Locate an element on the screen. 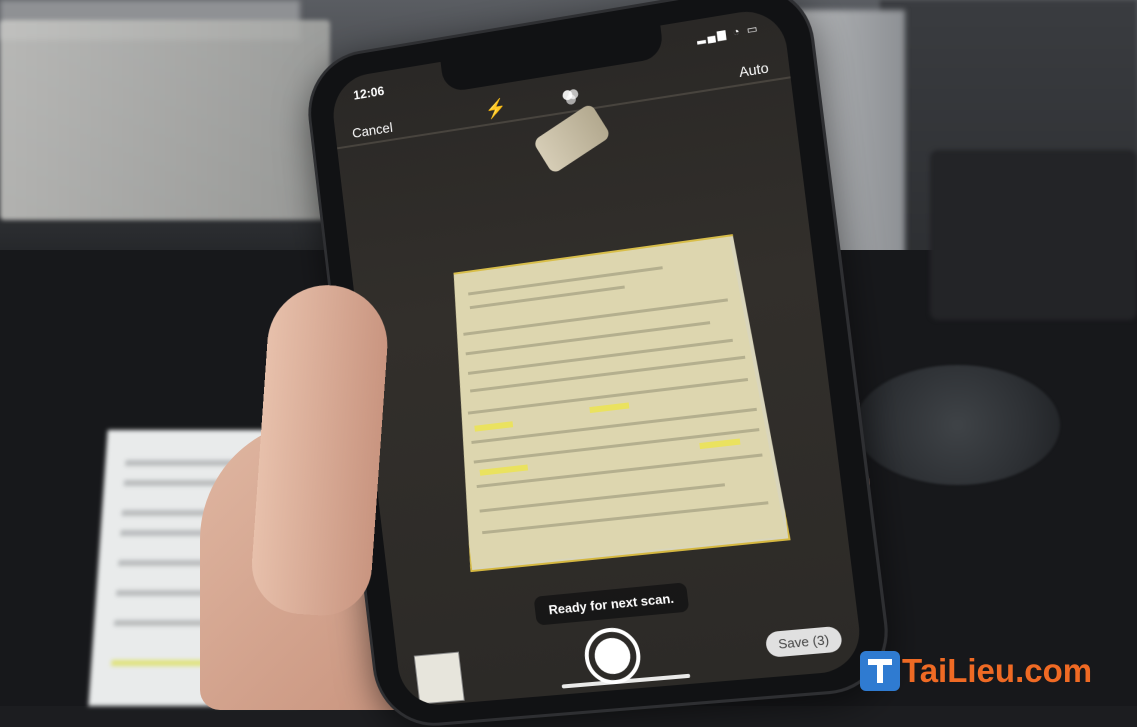  background-box is located at coordinates (165, 120).